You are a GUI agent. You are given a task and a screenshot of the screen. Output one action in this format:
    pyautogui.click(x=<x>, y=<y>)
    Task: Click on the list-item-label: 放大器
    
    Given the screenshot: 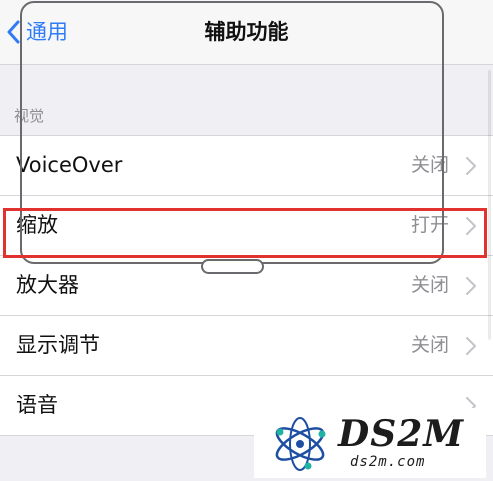 What is the action you would take?
    pyautogui.click(x=47, y=285)
    